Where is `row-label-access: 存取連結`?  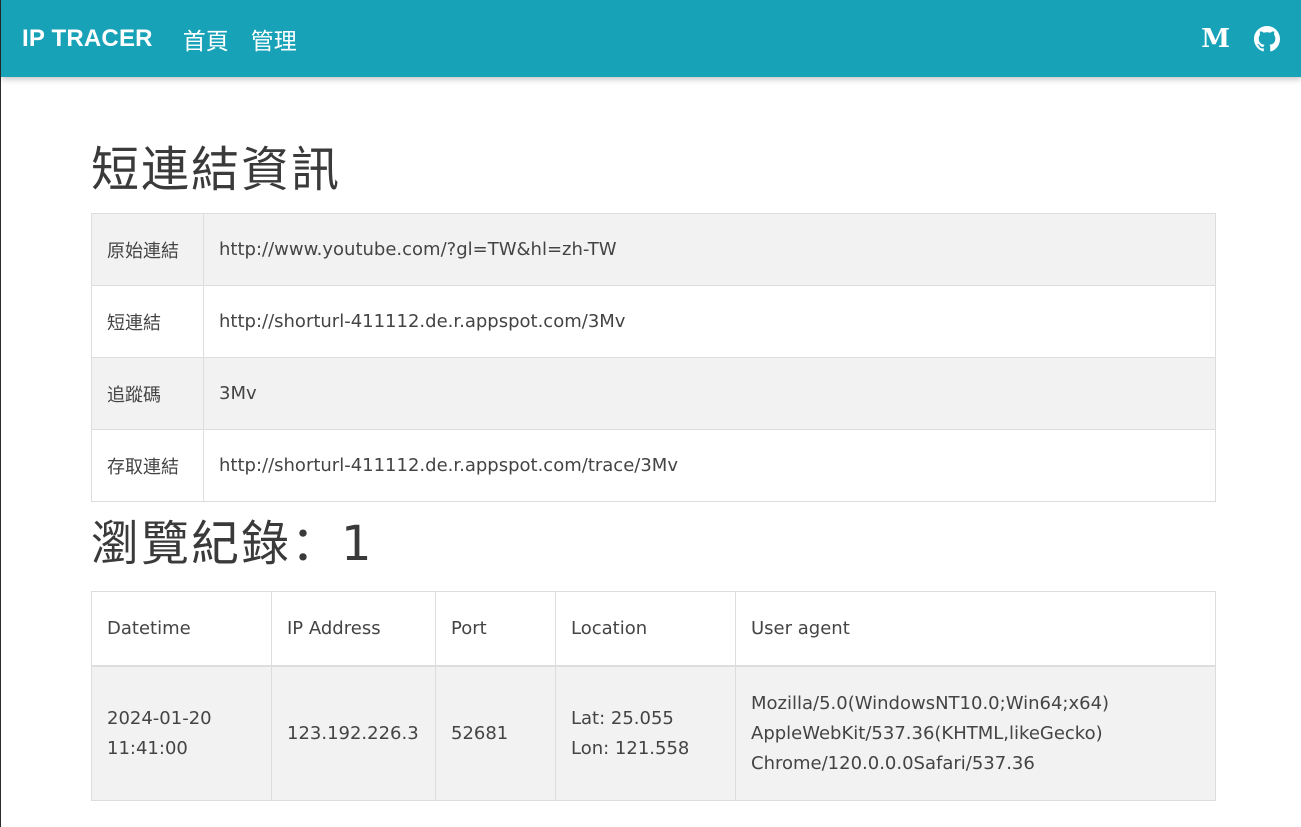
row-label-access: 存取連結 is located at coordinates (147, 465).